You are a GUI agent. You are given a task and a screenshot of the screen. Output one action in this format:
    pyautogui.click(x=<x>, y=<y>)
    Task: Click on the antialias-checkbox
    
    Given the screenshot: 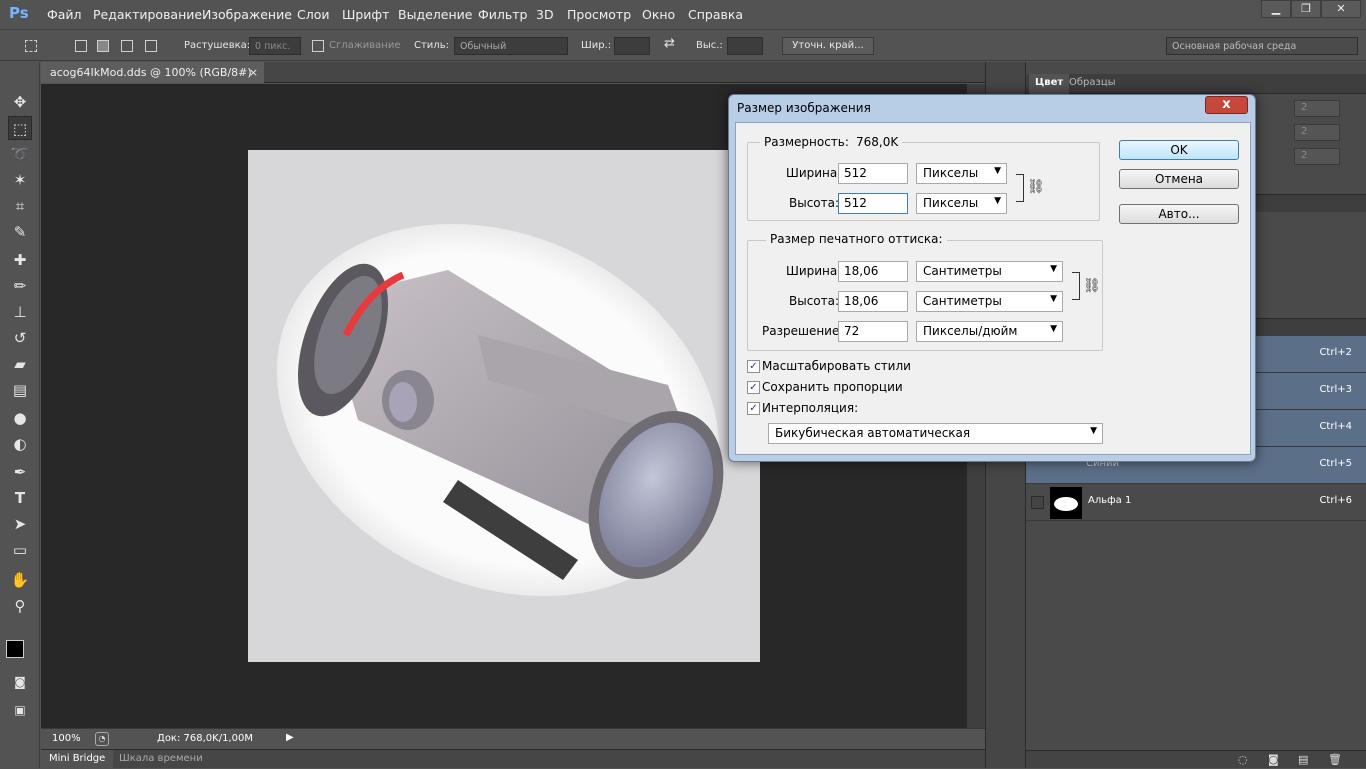 What is the action you would take?
    pyautogui.click(x=318, y=46)
    